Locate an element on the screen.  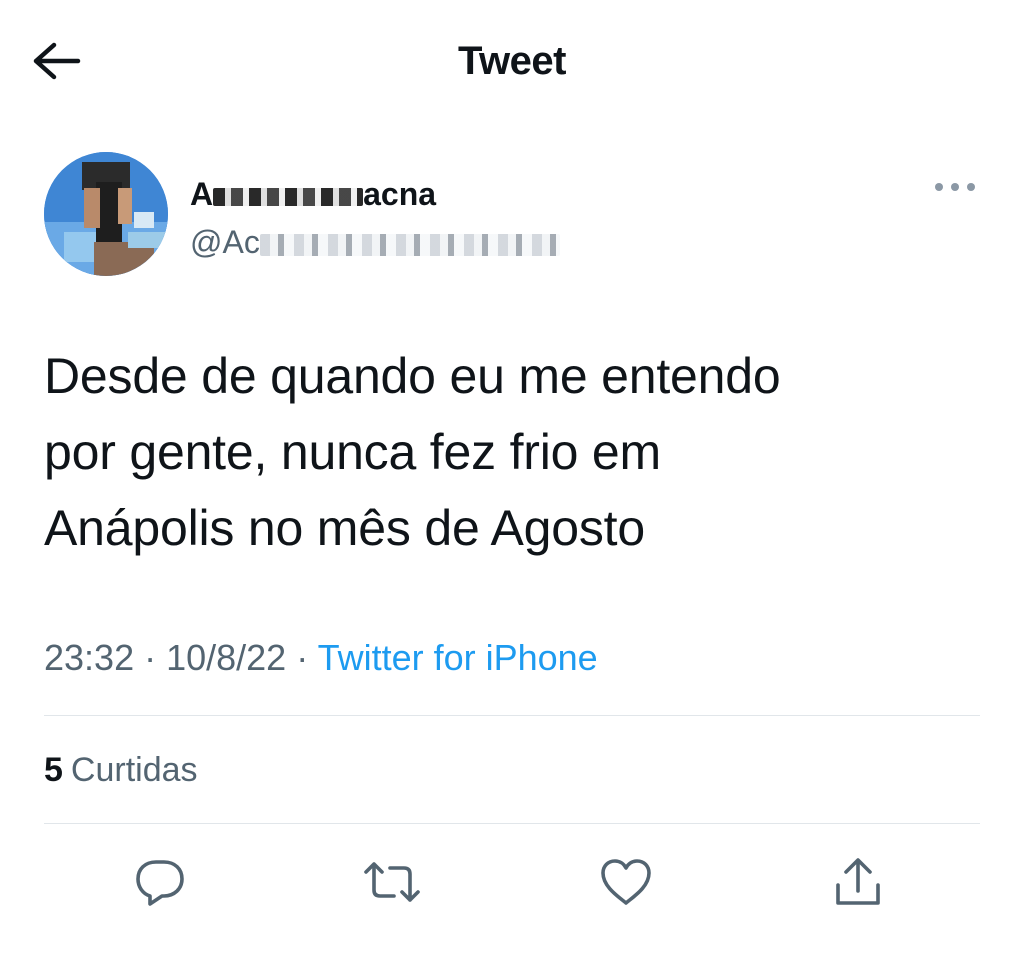
more-options-button is located at coordinates (955, 187).